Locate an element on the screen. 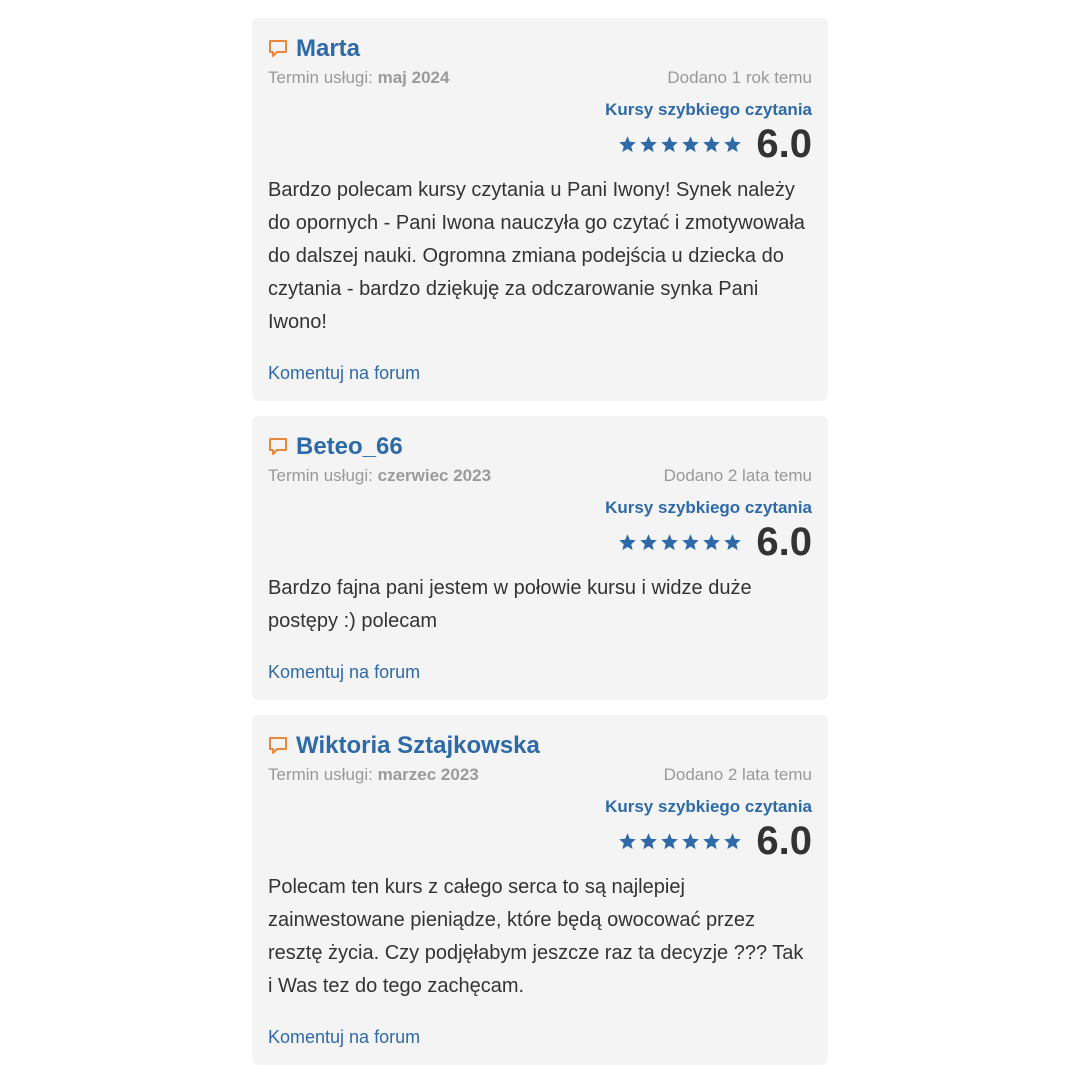 This screenshot has width=1080, height=1080. author-name: Marta is located at coordinates (328, 49).